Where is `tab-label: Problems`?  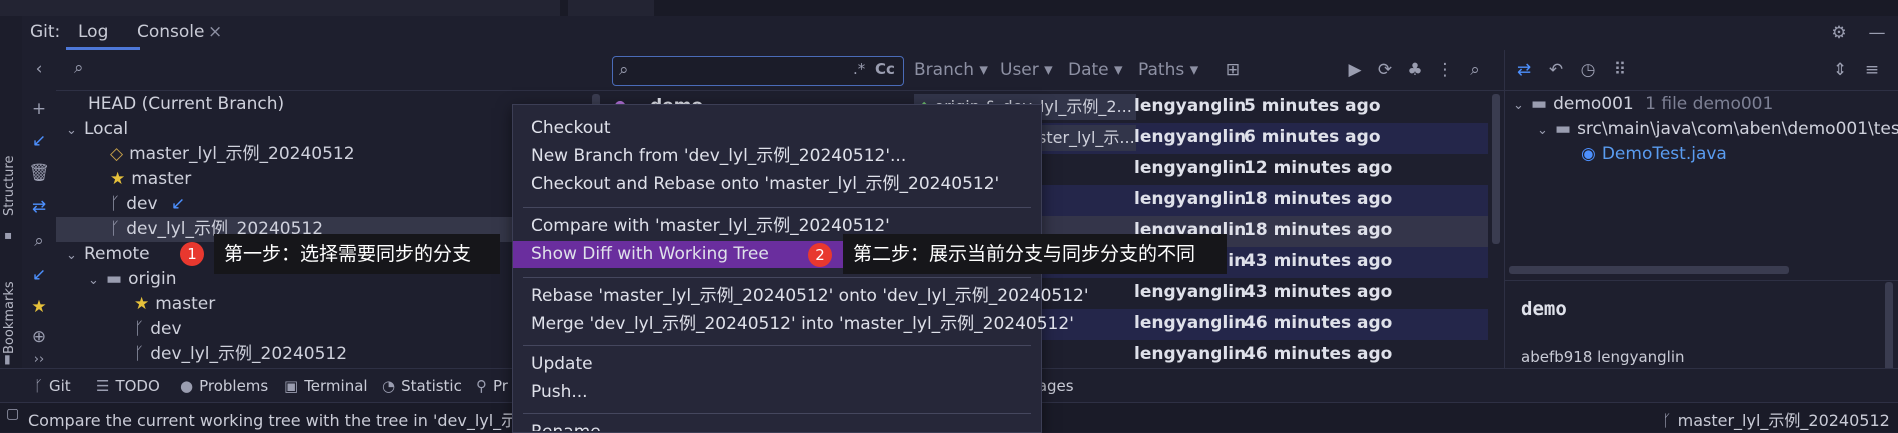
tab-label: Problems is located at coordinates (234, 386).